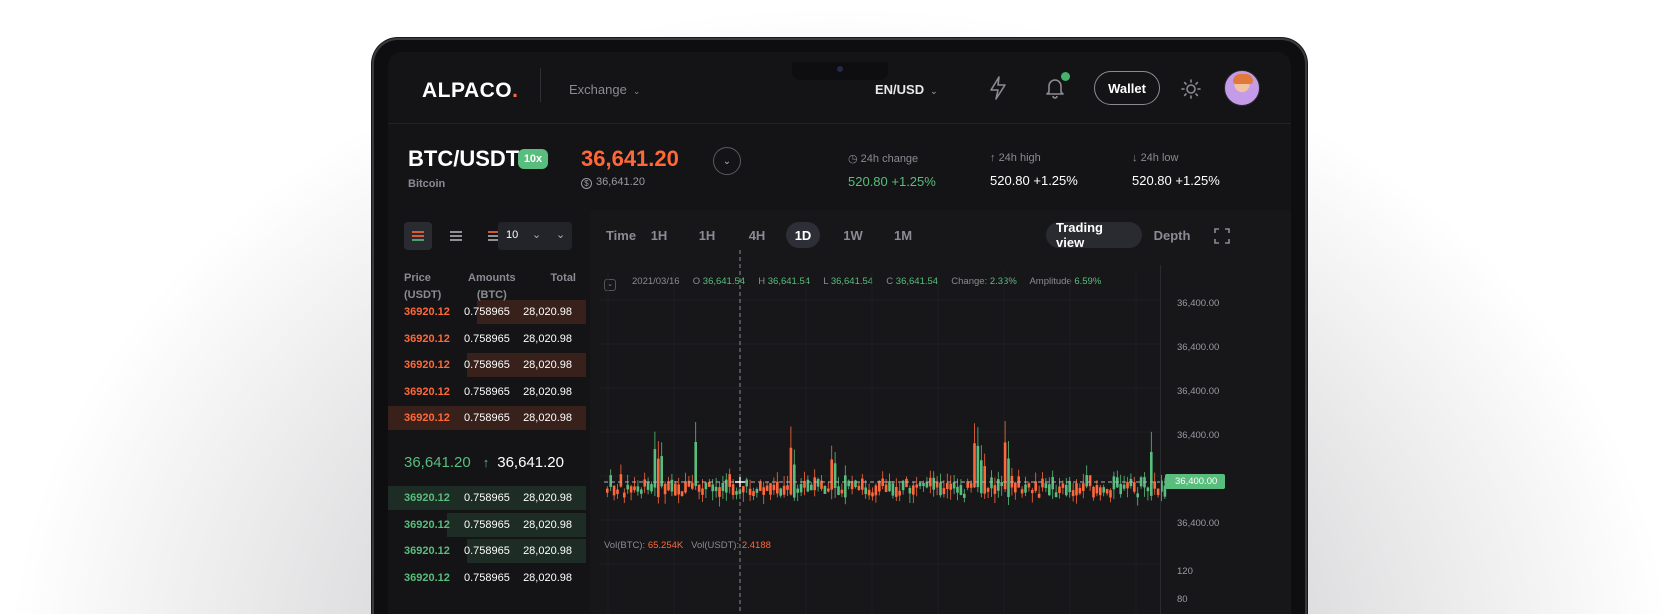  I want to click on currency-dropdown: EN/USD ⌄, so click(906, 89).